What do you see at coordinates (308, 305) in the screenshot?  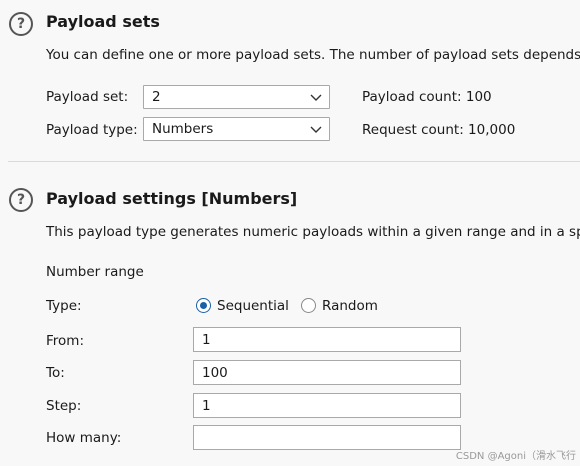 I see `random-radio` at bounding box center [308, 305].